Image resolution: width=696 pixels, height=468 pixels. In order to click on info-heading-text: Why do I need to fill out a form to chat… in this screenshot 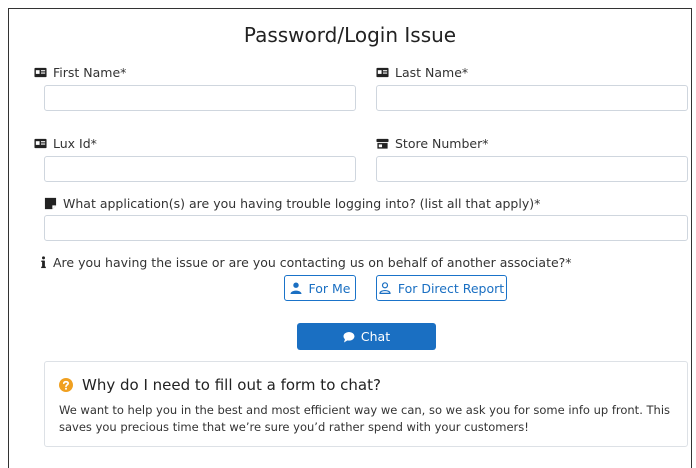, I will do `click(231, 385)`.